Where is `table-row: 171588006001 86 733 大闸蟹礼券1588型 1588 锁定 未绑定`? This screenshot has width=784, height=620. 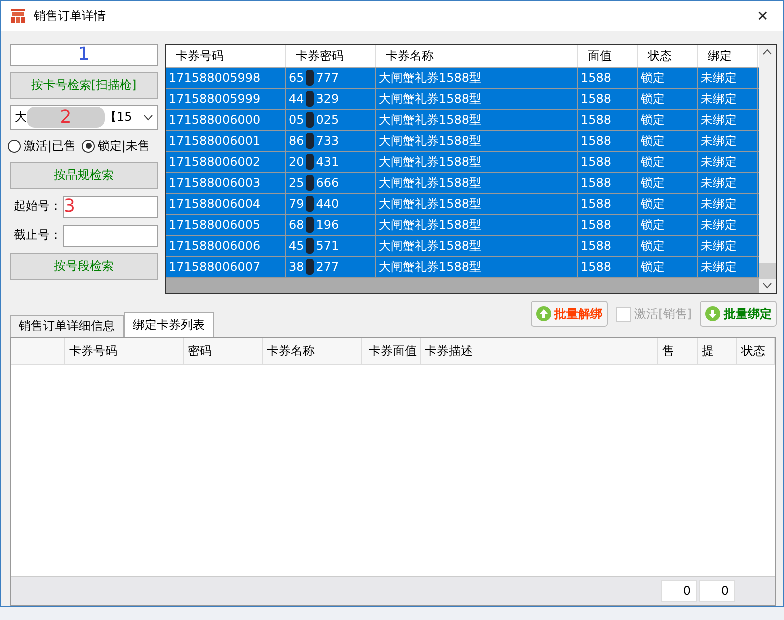 table-row: 171588006001 86 733 大闸蟹礼券1588型 1588 锁定 未绑定 is located at coordinates (462, 141).